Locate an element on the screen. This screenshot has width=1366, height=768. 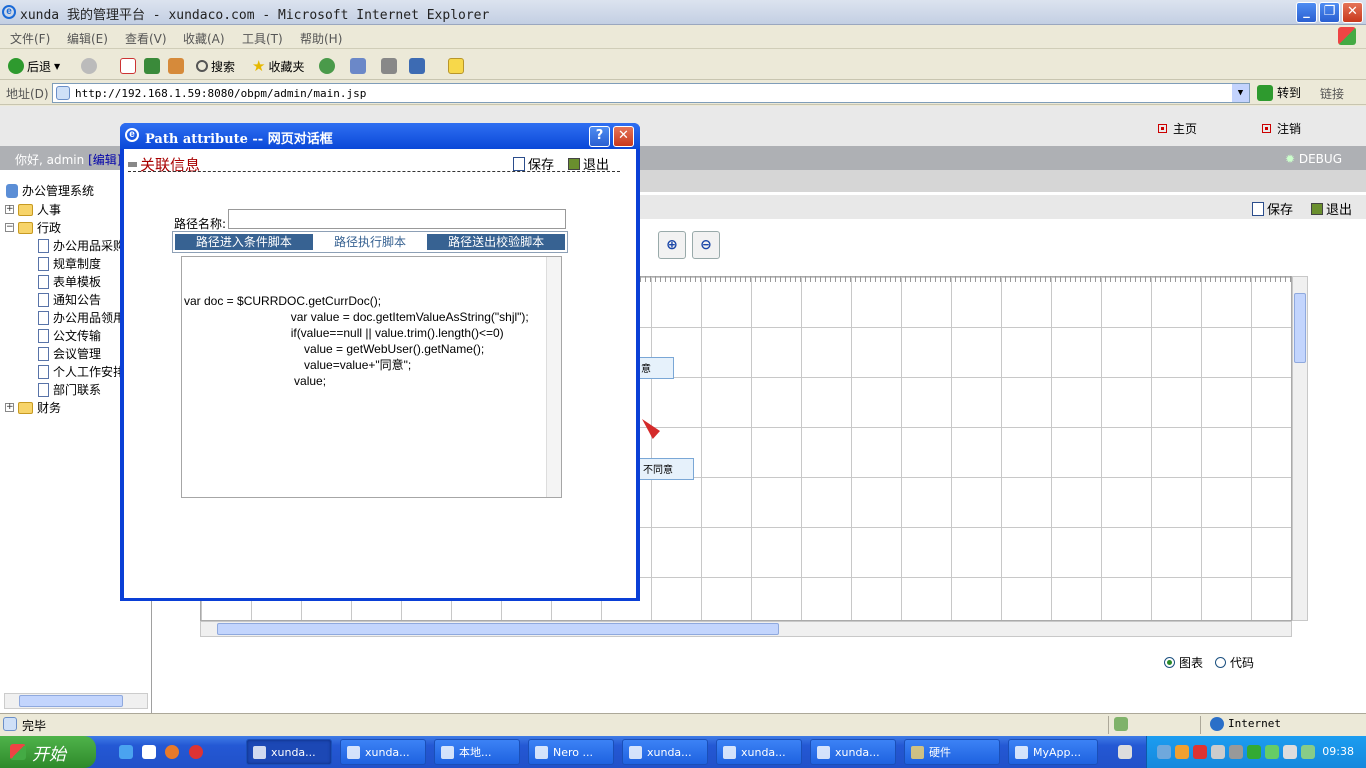
links-label: 链接 is located at coordinates (1332, 93).